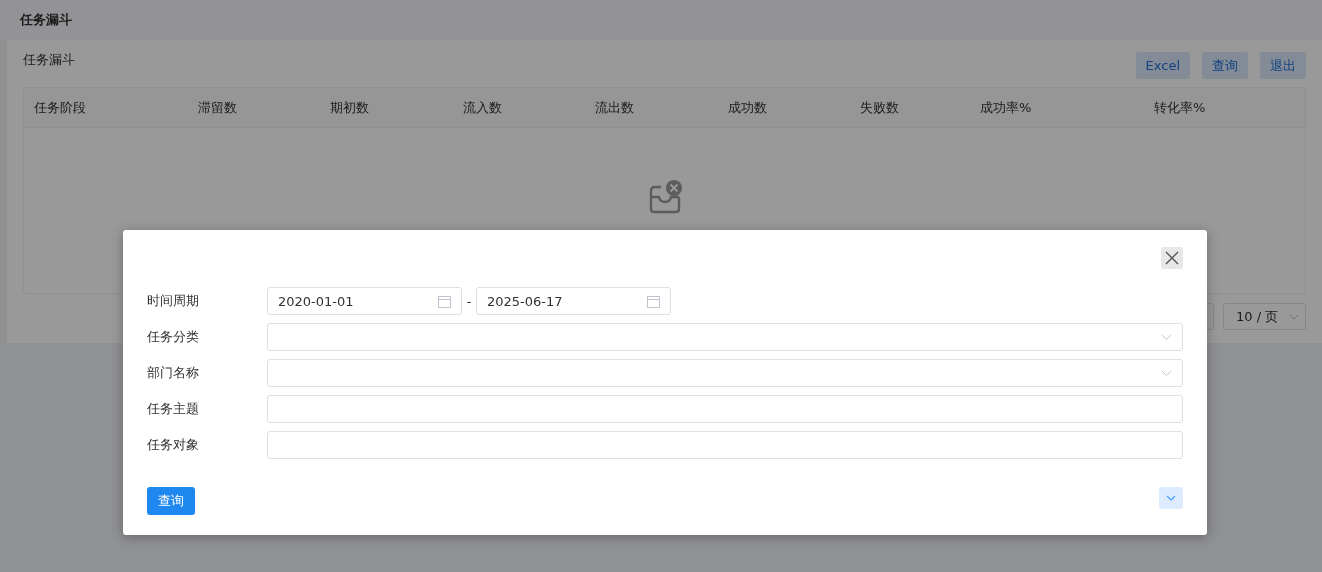  Describe the element at coordinates (173, 373) in the screenshot. I see `field-label: 部门名称` at that location.